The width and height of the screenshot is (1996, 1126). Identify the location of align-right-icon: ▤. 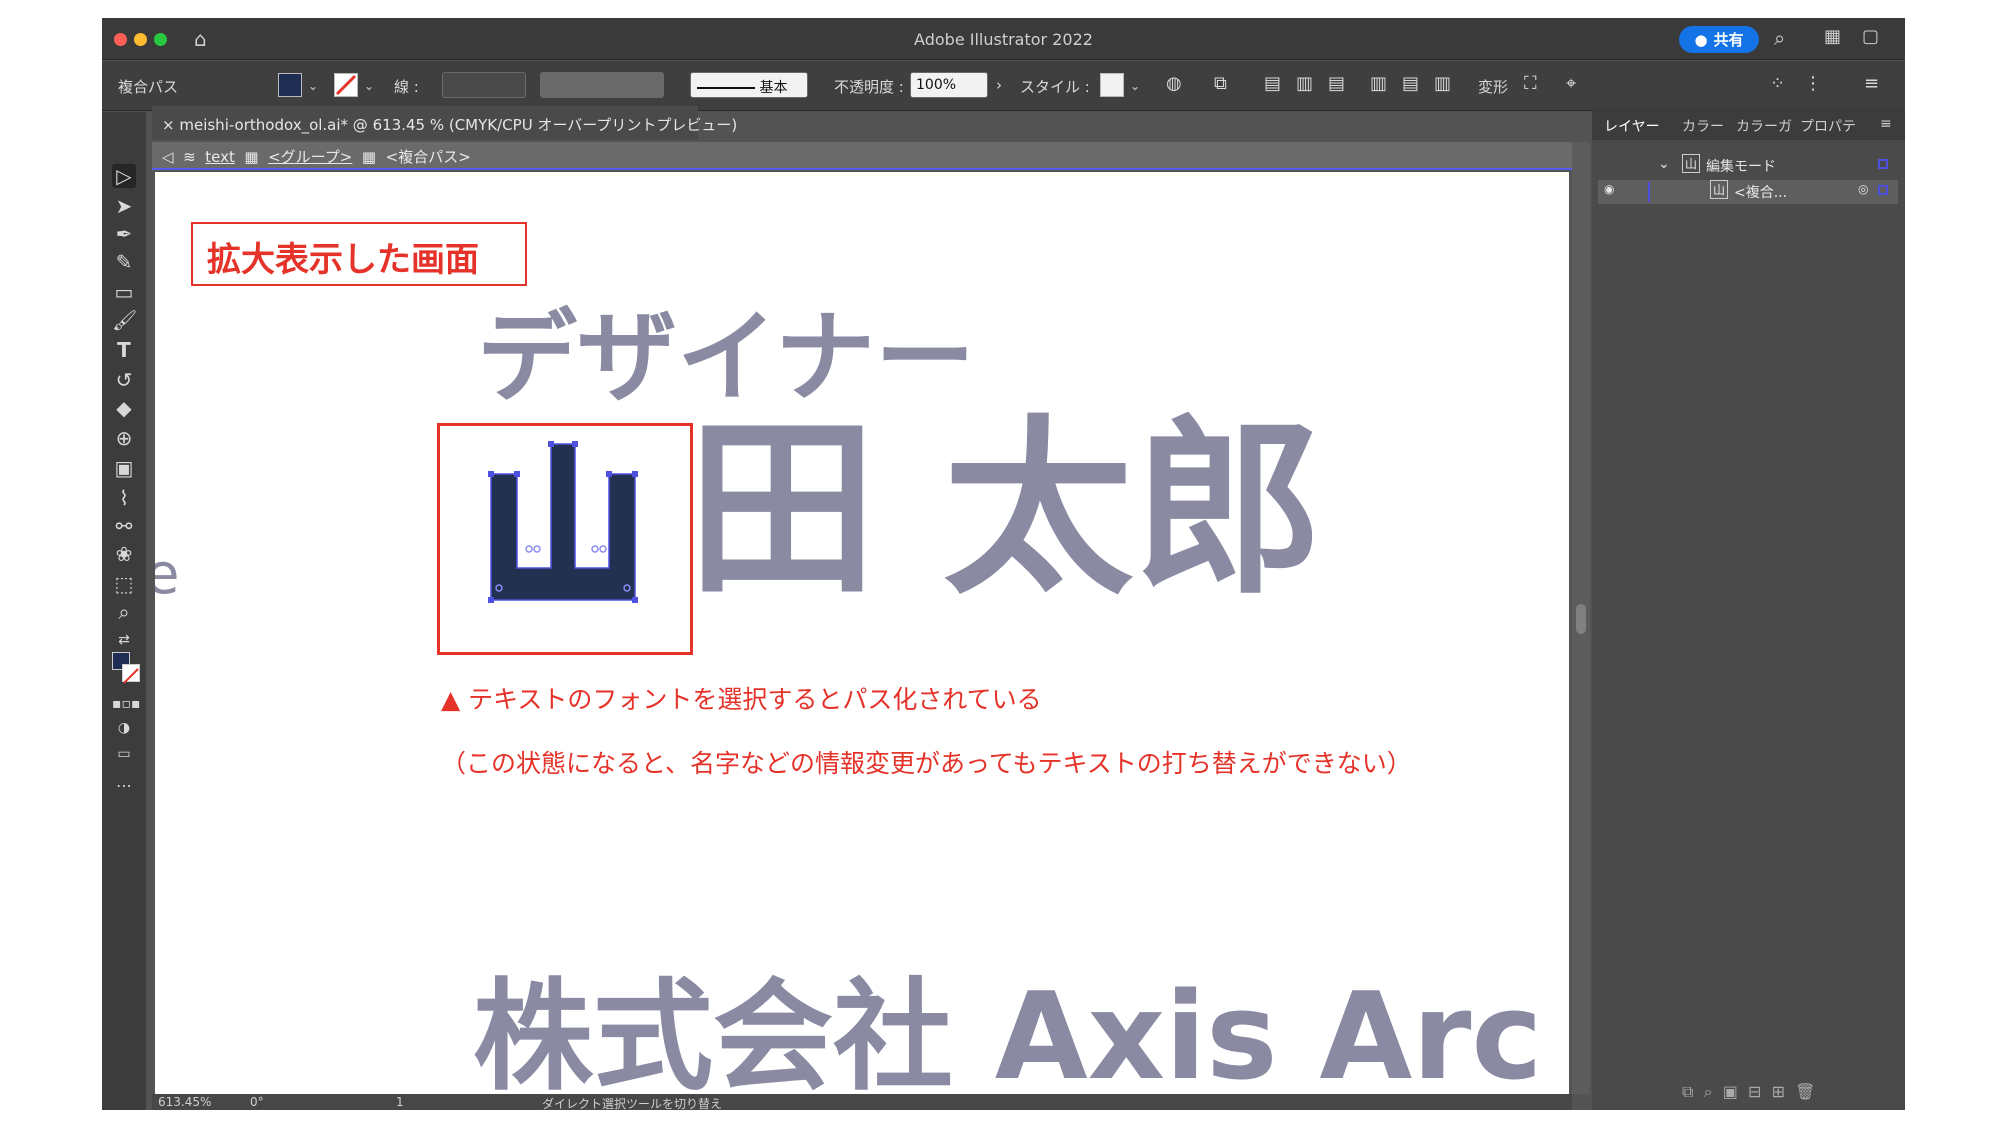
(1336, 83).